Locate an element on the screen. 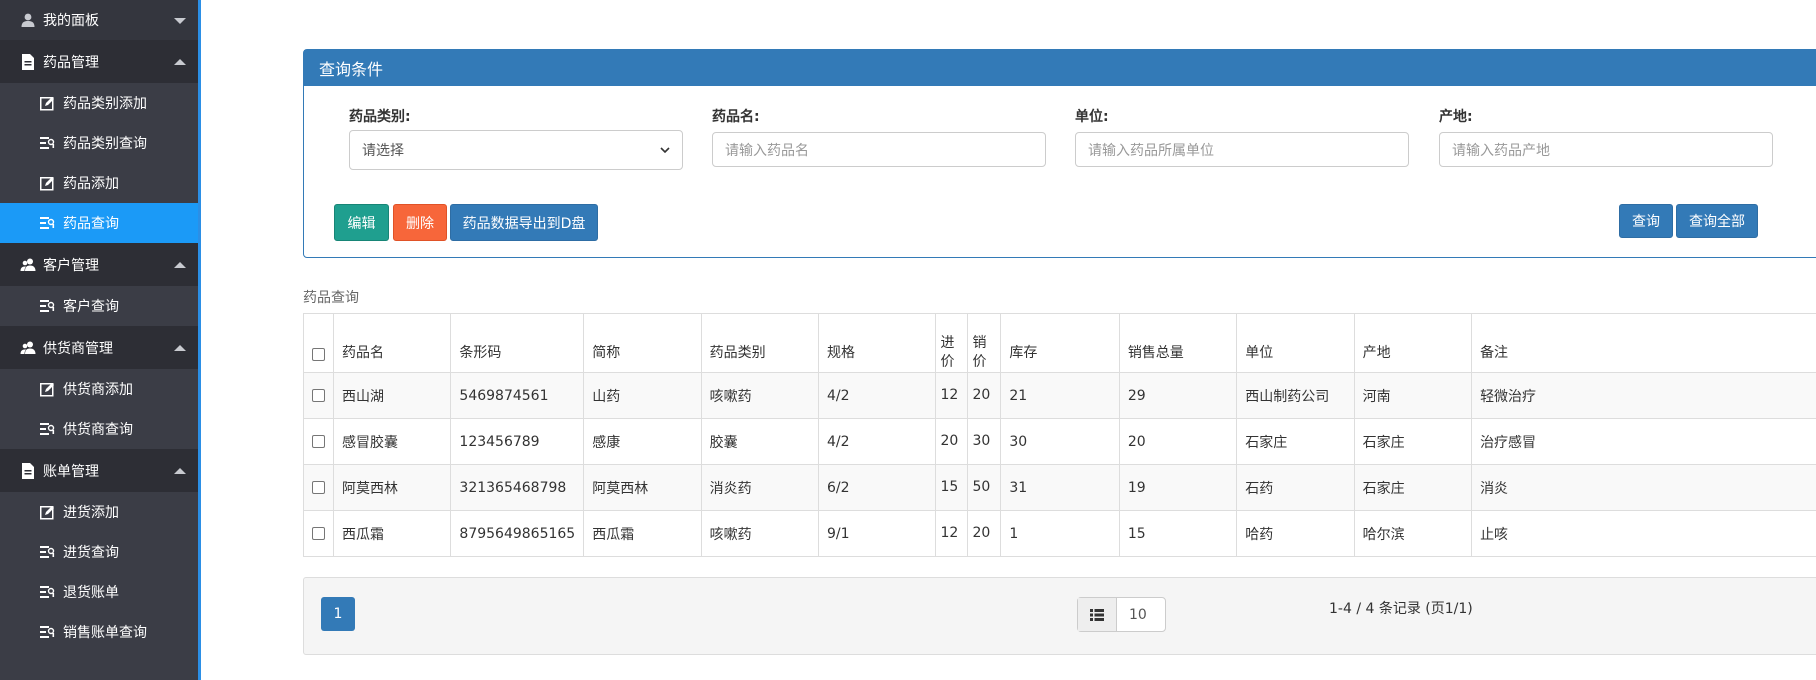  table-cell: 8795649865165 is located at coordinates (517, 533).